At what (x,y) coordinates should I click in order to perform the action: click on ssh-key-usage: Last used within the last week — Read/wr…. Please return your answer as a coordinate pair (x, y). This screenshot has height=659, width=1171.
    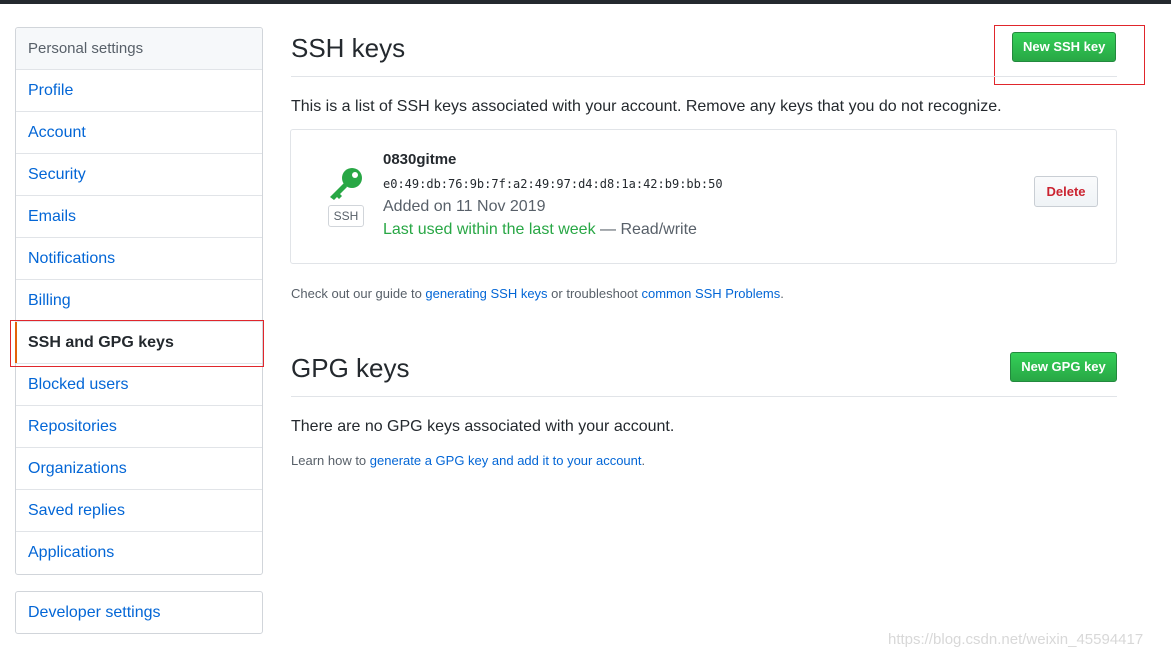
    Looking at the image, I should click on (540, 230).